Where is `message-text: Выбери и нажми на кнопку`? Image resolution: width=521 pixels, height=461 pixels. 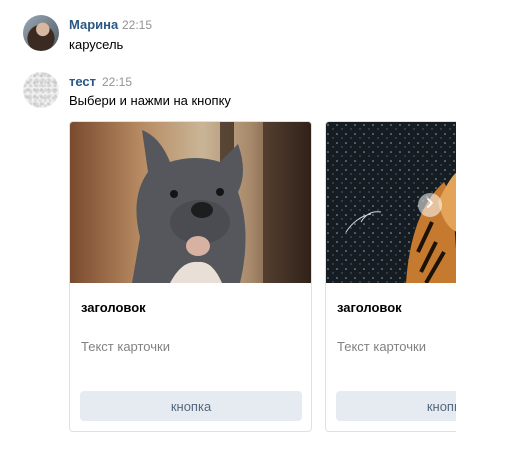 message-text: Выбери и нажми на кнопку is located at coordinates (150, 100).